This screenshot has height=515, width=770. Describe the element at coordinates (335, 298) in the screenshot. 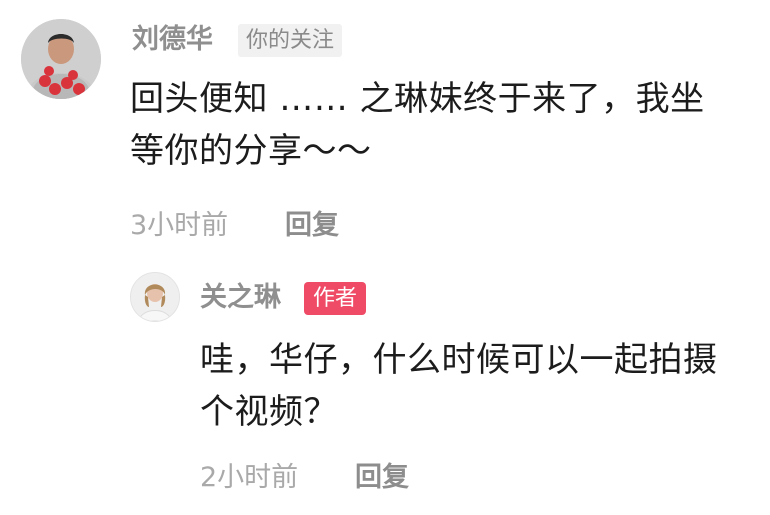

I see `author-badge: 作者` at that location.